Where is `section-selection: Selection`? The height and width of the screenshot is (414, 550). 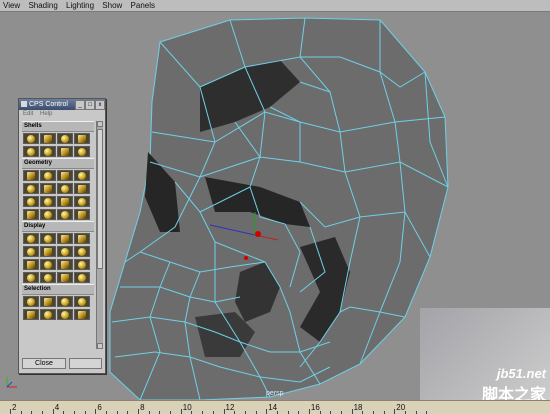
section-selection: Selection is located at coordinates (58, 289).